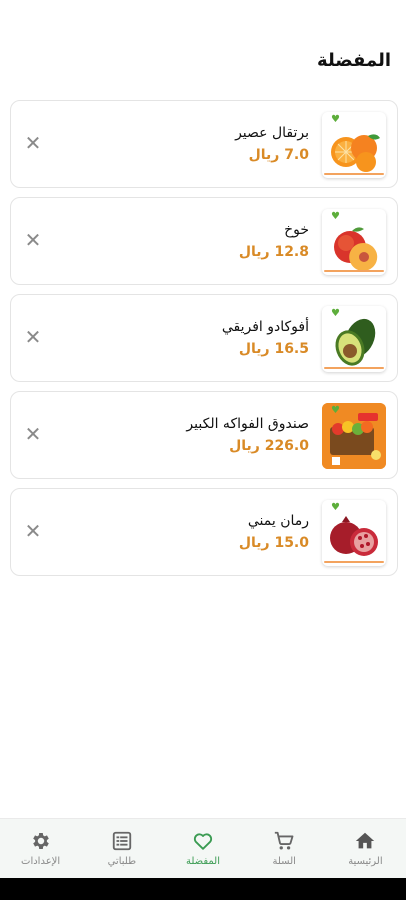  I want to click on nav-item-cart: السلة, so click(284, 848).